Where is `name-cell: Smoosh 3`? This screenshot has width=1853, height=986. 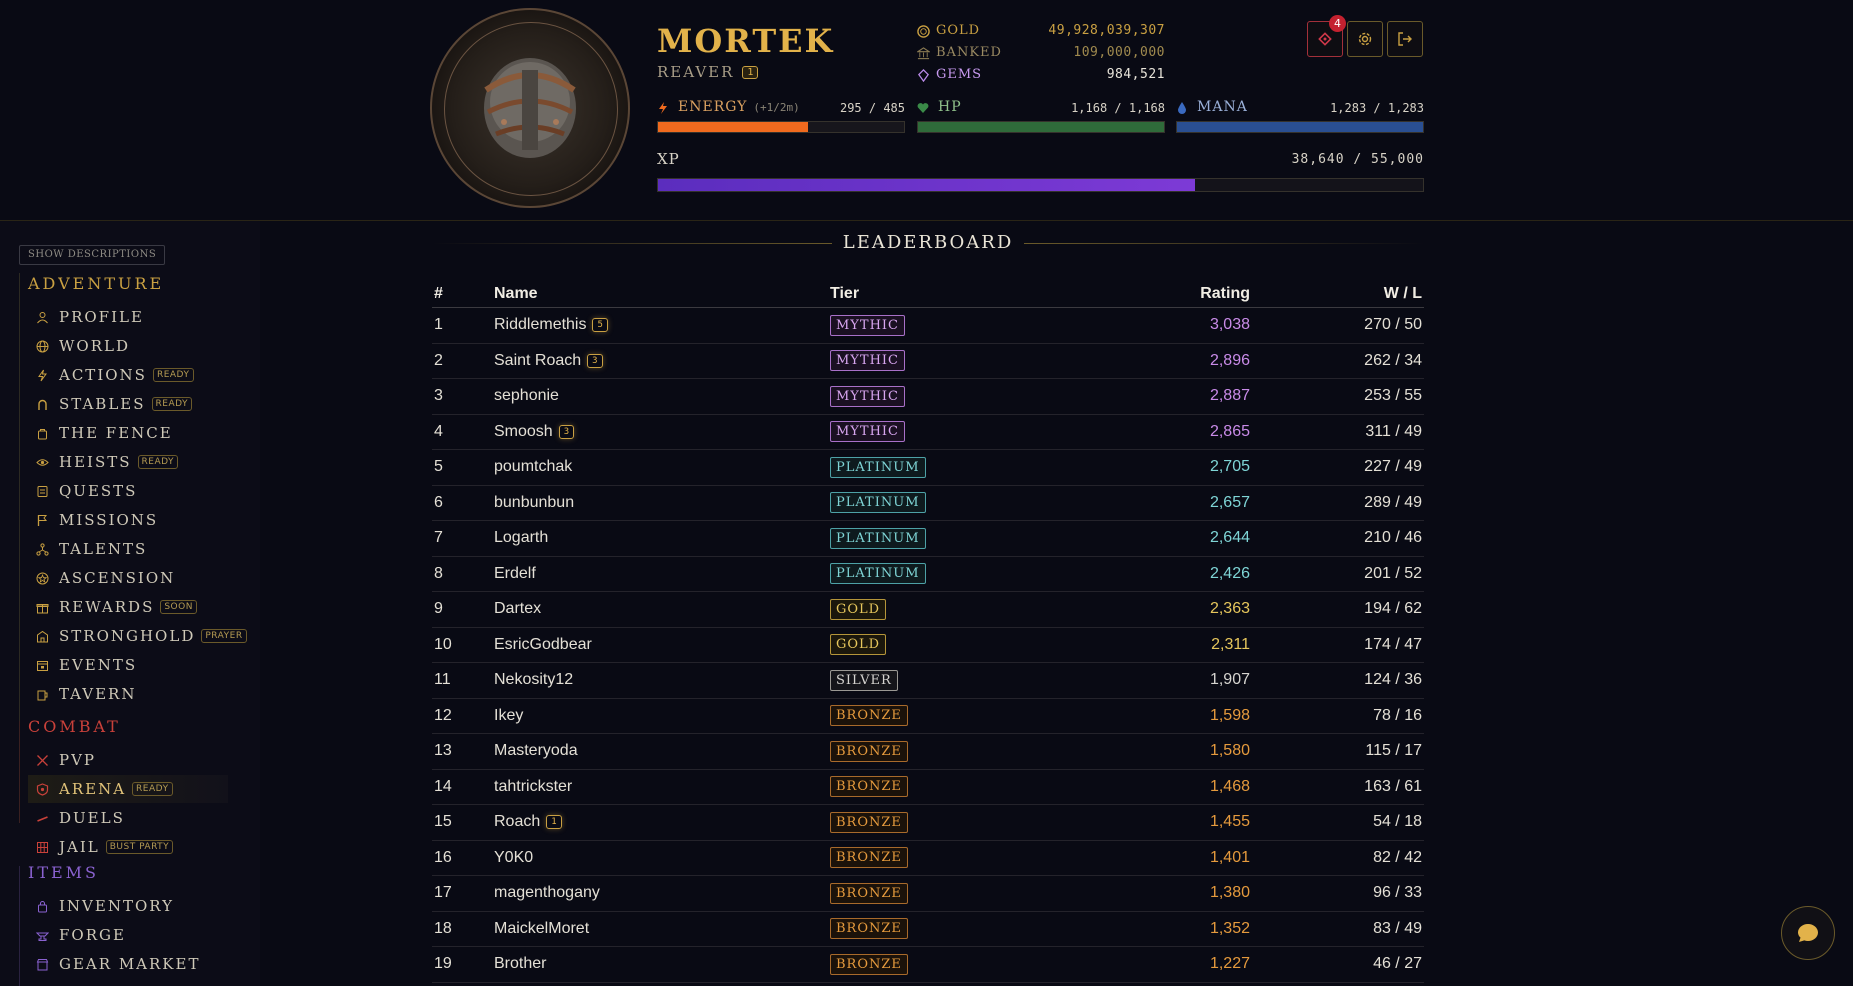
name-cell: Smoosh 3 is located at coordinates (662, 432).